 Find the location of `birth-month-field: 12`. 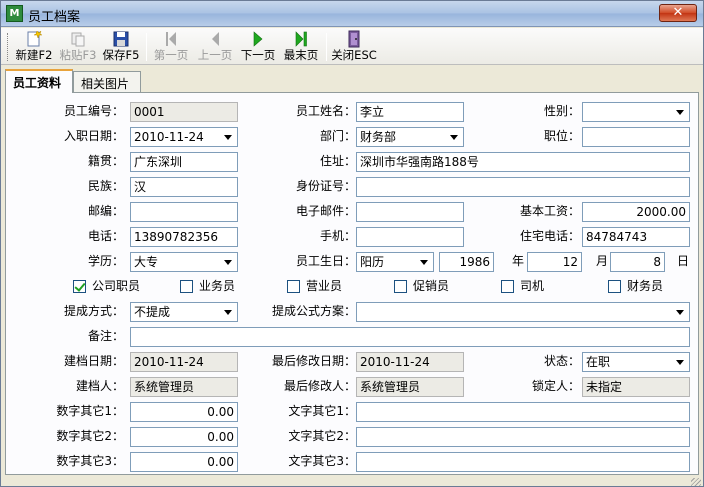

birth-month-field: 12 is located at coordinates (554, 262).